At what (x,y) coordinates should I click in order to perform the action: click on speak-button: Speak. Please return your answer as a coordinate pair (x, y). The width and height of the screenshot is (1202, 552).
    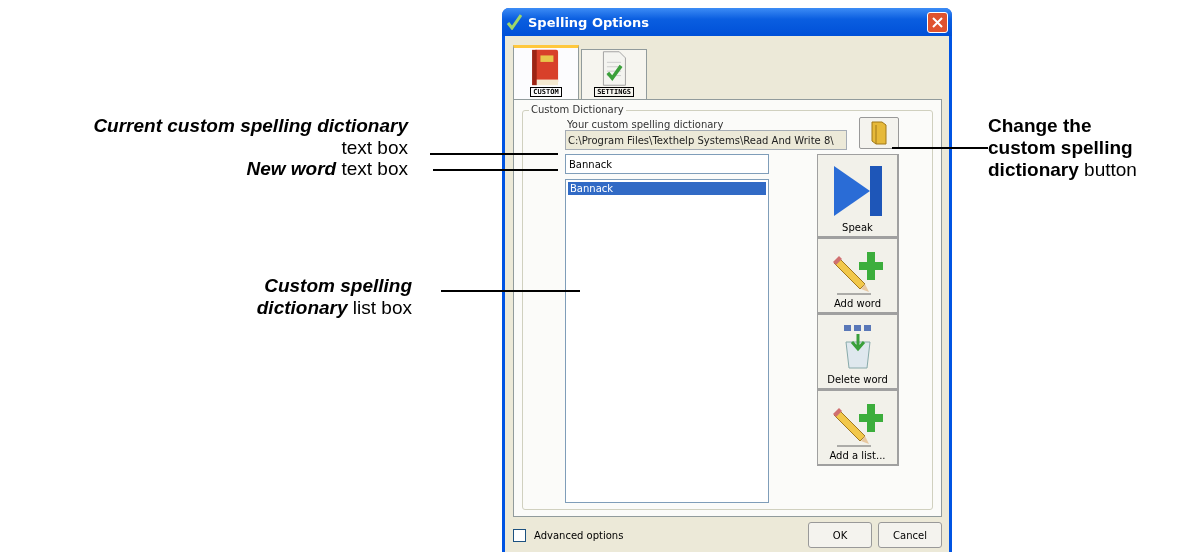
    Looking at the image, I should click on (858, 196).